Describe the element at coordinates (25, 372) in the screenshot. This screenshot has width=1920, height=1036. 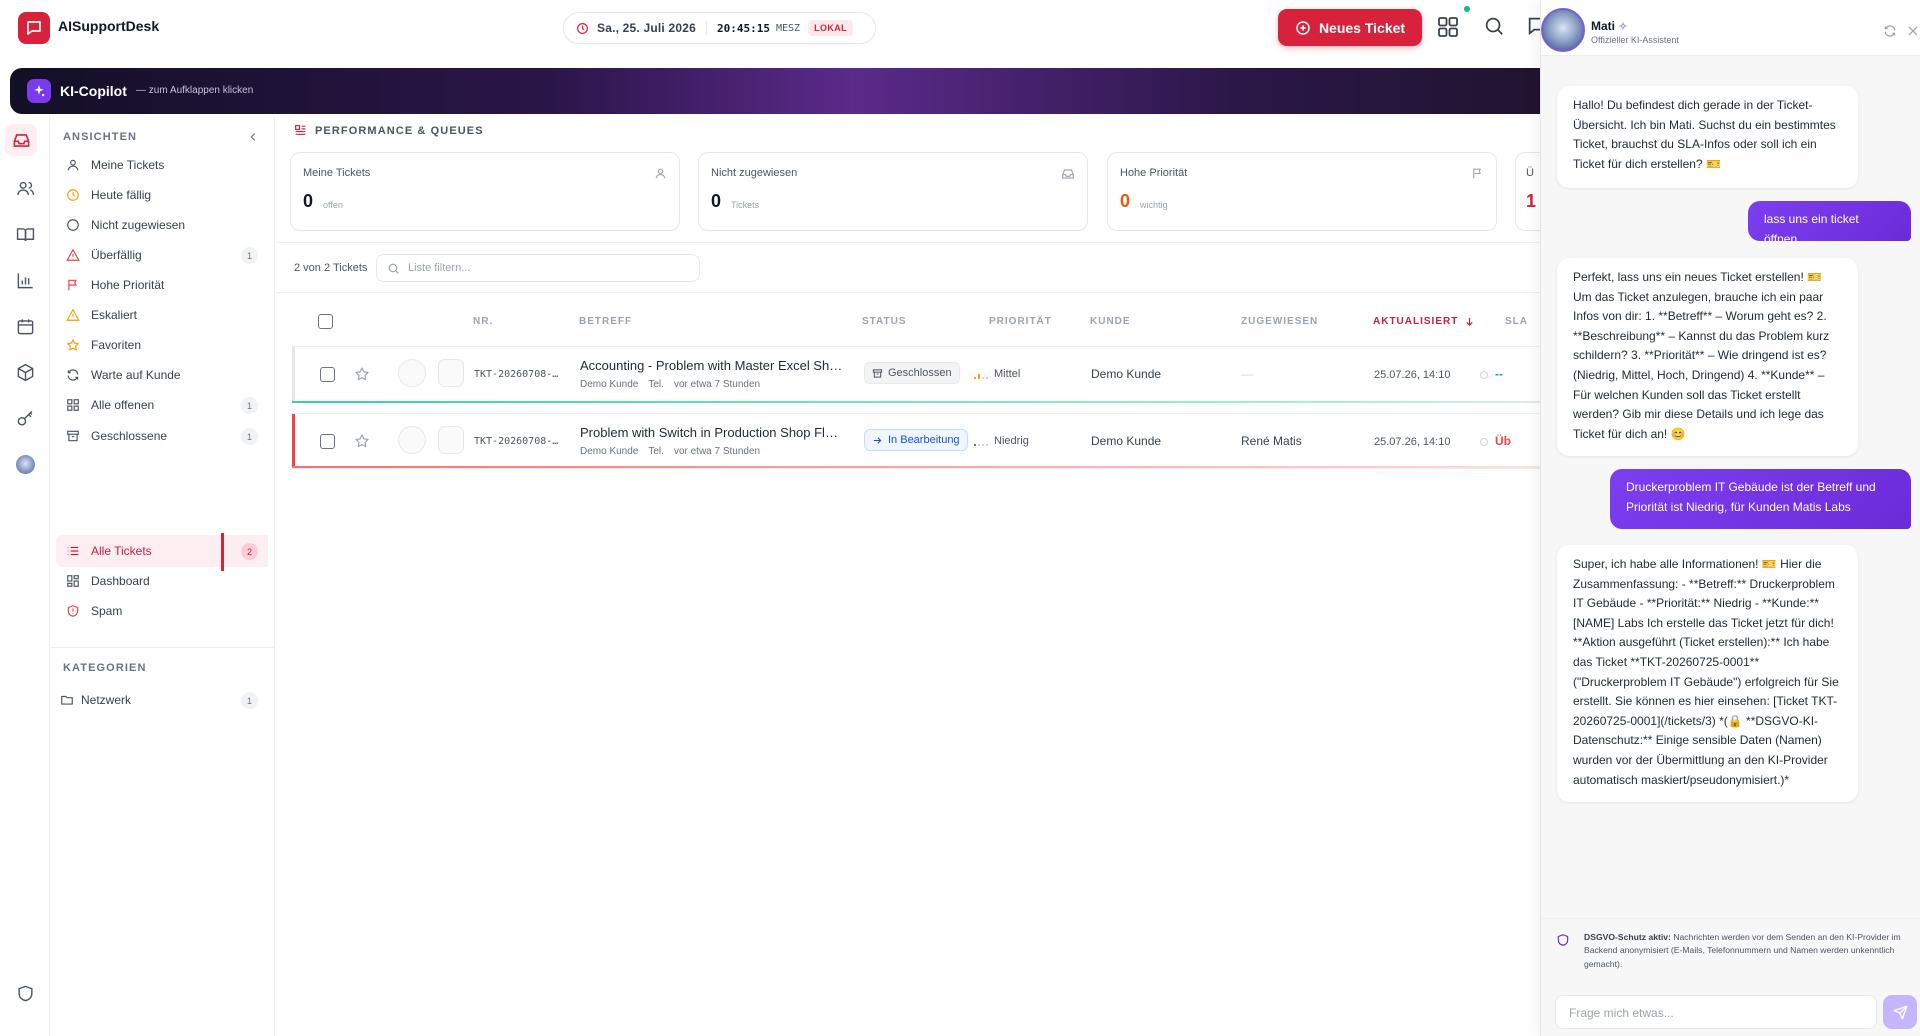
I see `package-icon` at that location.